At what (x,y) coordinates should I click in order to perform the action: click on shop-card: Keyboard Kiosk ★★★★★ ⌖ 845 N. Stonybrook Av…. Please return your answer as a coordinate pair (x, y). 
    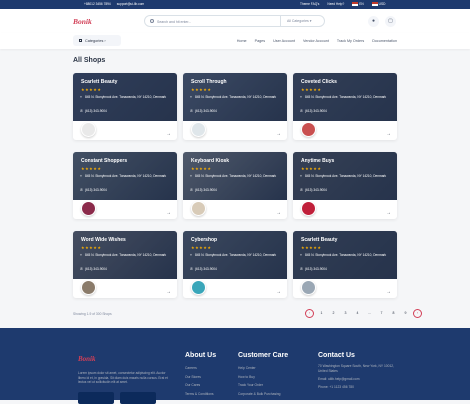
    Looking at the image, I should click on (235, 185).